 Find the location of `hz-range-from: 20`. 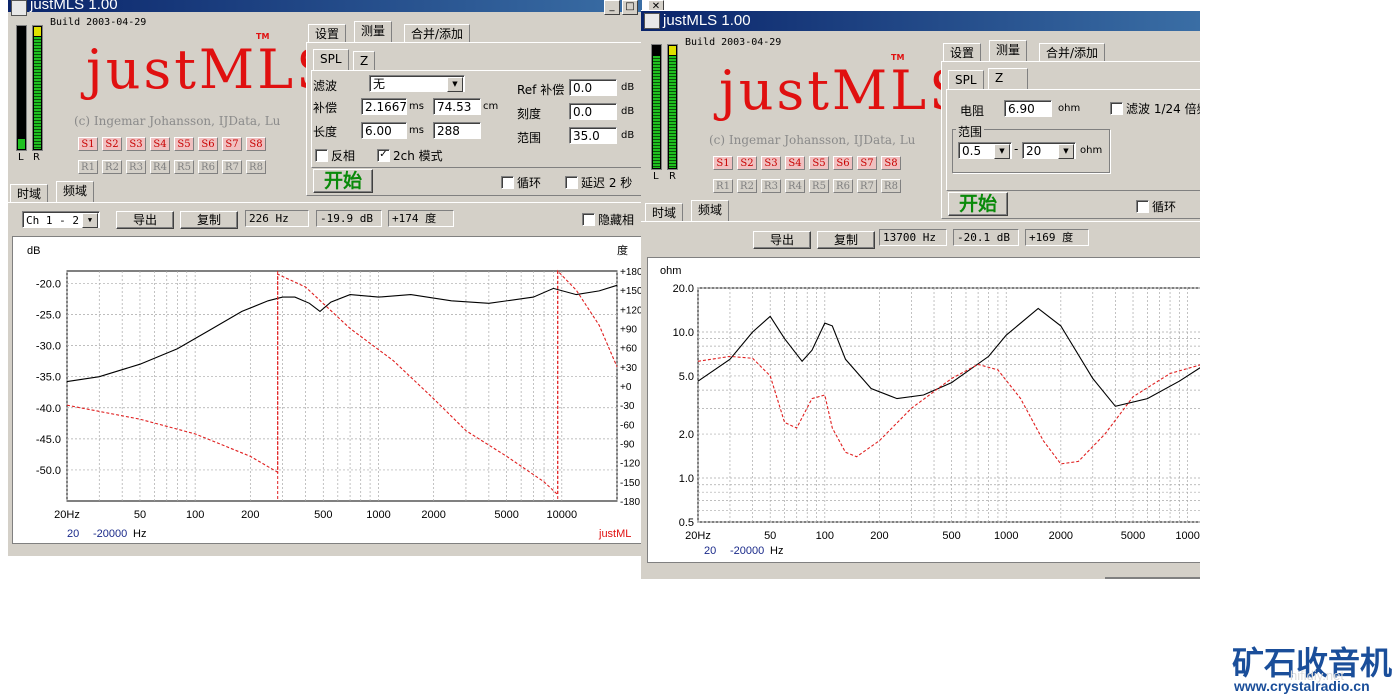

hz-range-from: 20 is located at coordinates (73, 534).